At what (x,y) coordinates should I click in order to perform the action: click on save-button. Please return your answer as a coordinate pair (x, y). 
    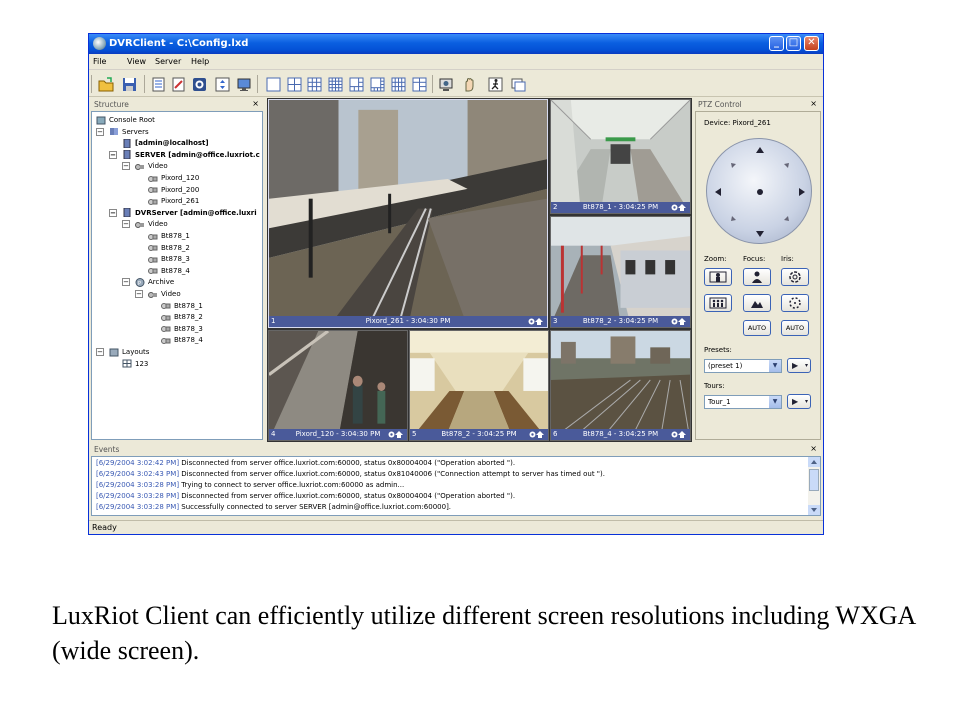
    Looking at the image, I should click on (129, 84).